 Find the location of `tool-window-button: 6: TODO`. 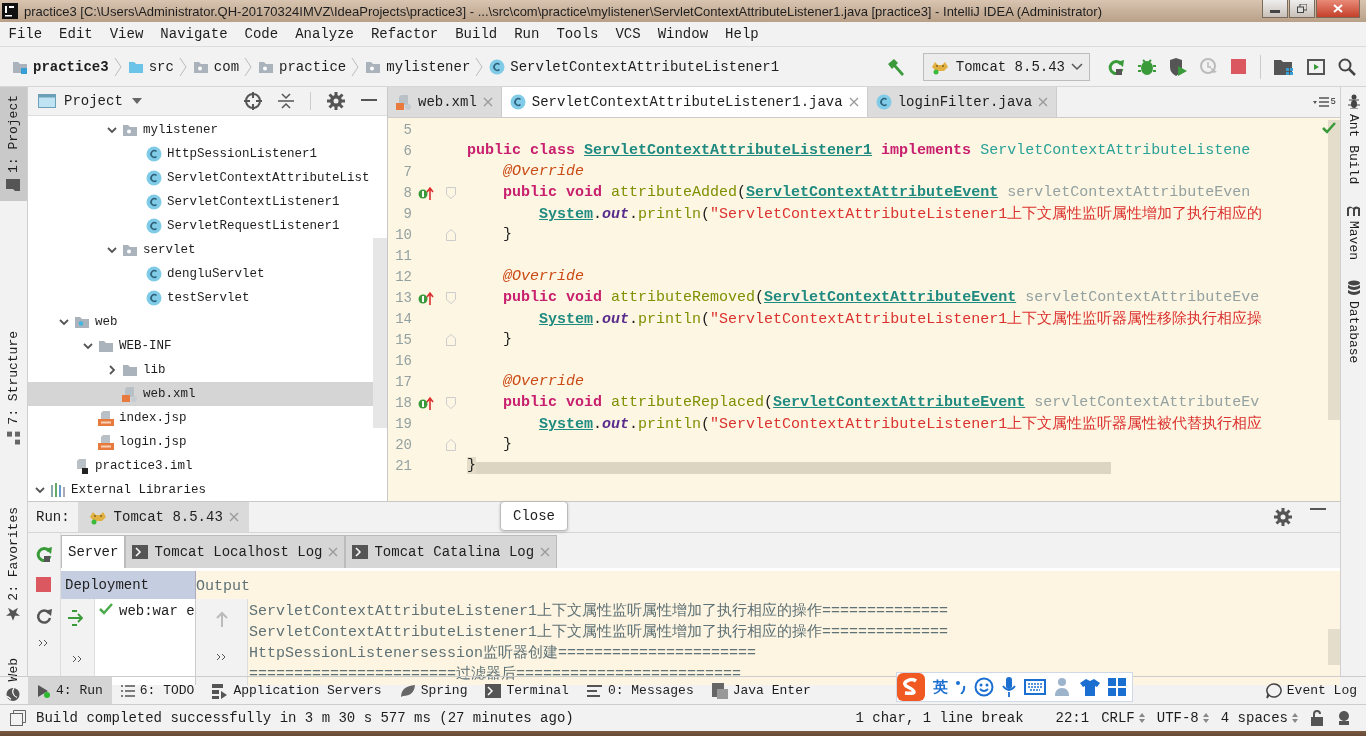

tool-window-button: 6: TODO is located at coordinates (157, 690).